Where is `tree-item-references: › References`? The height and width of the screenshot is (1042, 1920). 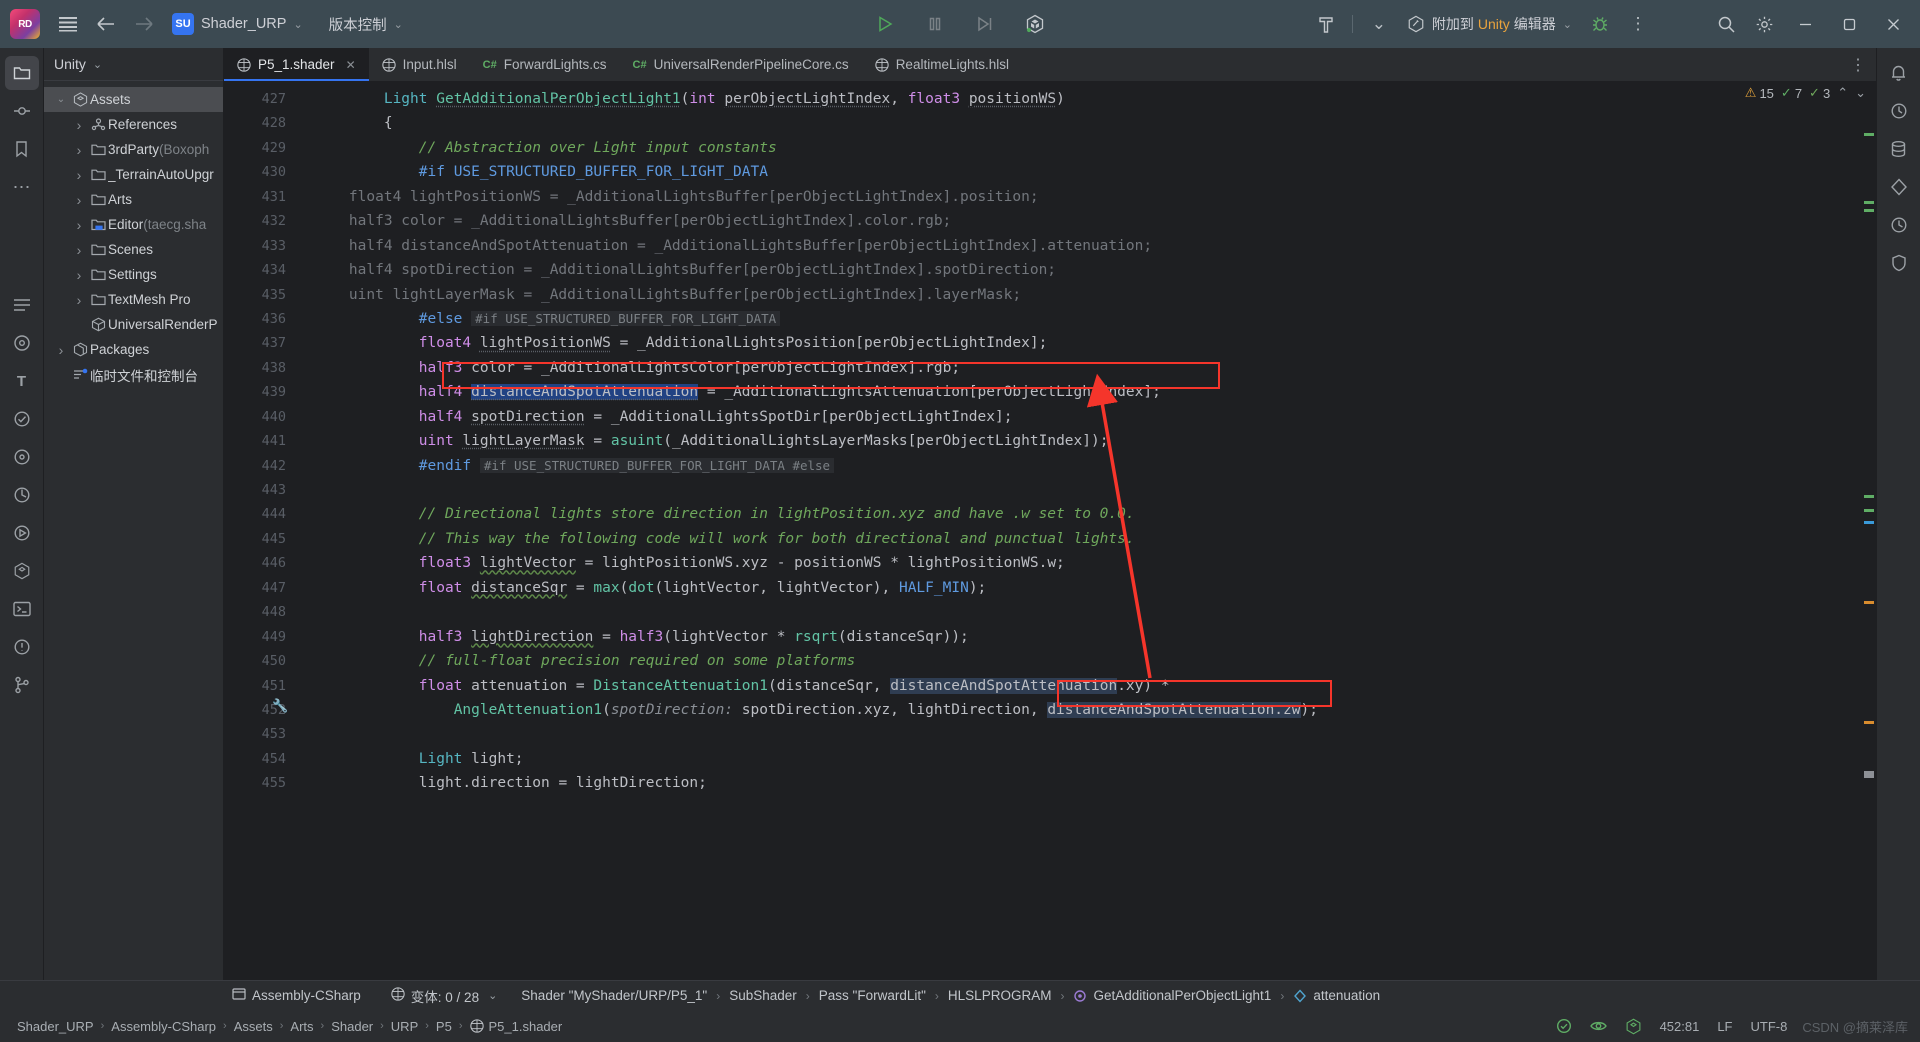 tree-item-references: › References is located at coordinates (133, 124).